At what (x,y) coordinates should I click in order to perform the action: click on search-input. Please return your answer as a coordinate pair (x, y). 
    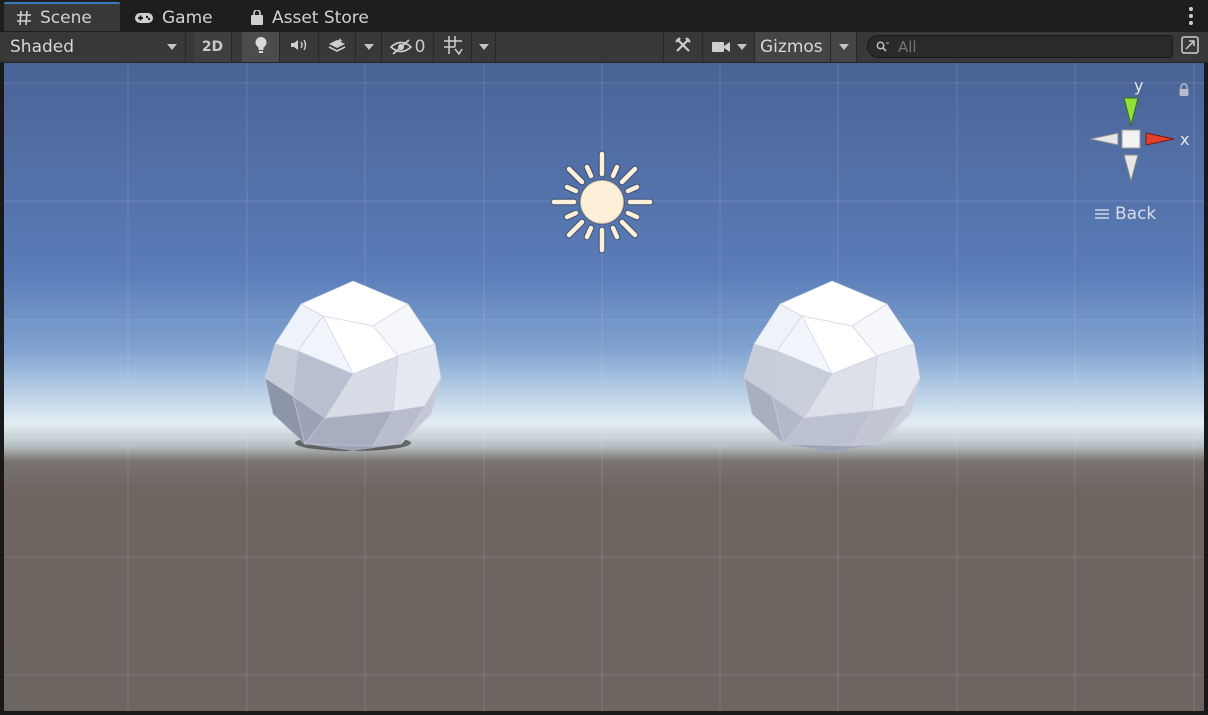
    Looking at the image, I should click on (1028, 46).